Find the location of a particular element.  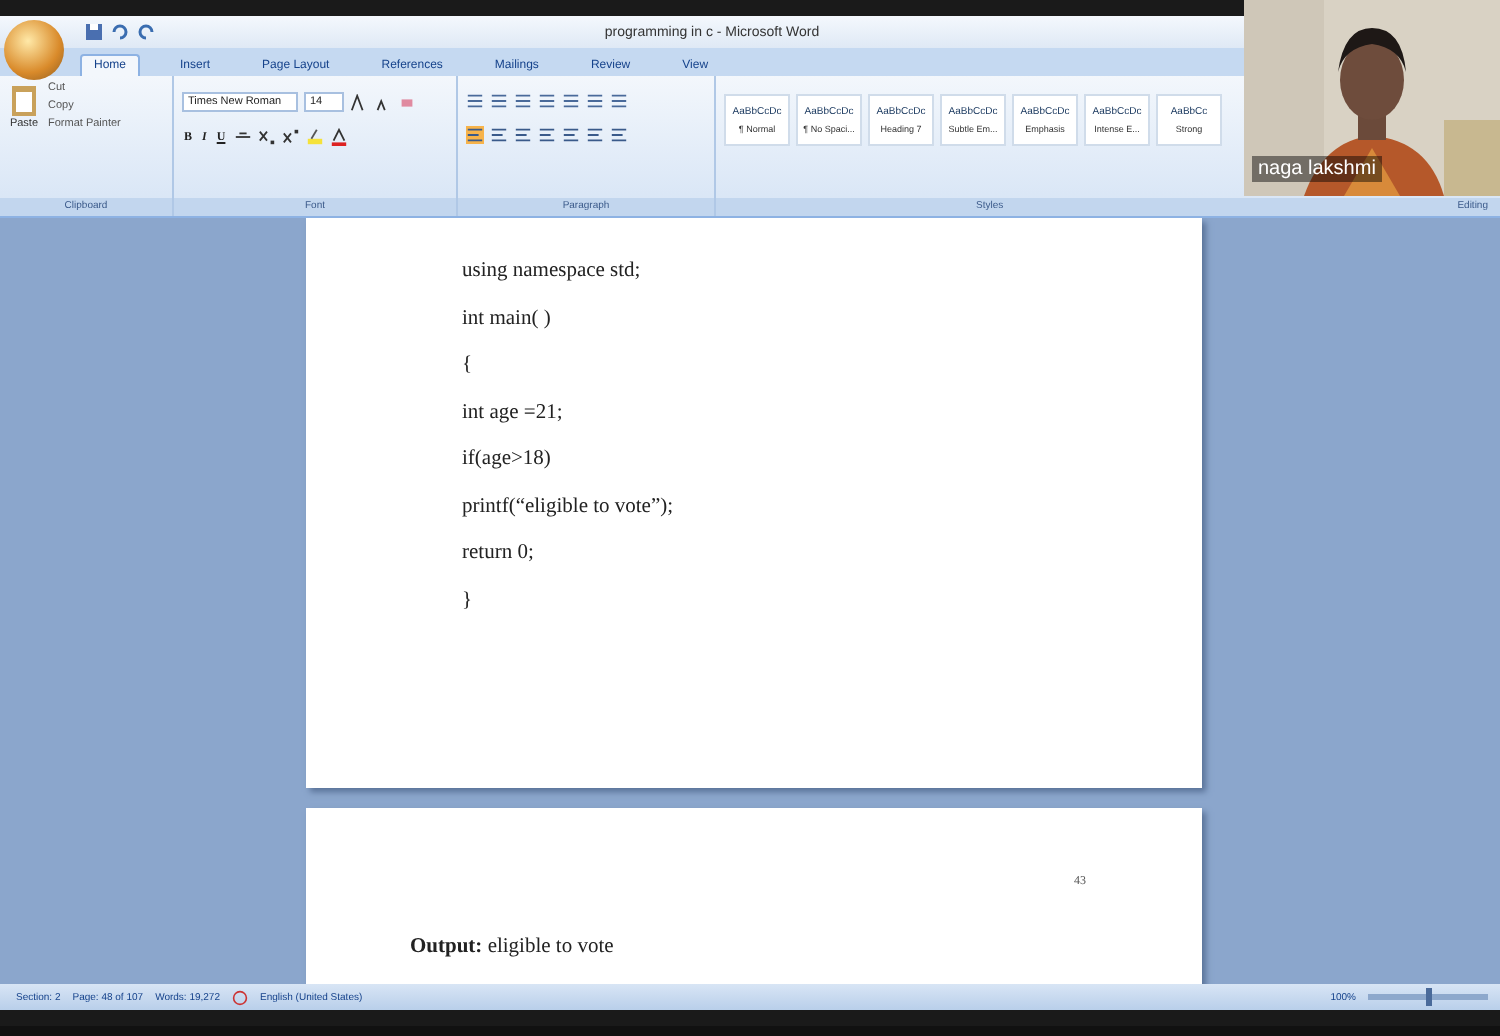

code-line: printf(“eligible to vote”); is located at coordinates (569, 507).